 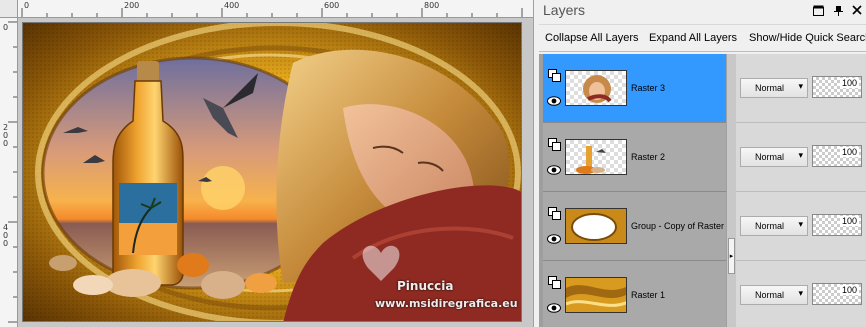 I want to click on watermark-brand: Pinuccia, so click(x=425, y=286).